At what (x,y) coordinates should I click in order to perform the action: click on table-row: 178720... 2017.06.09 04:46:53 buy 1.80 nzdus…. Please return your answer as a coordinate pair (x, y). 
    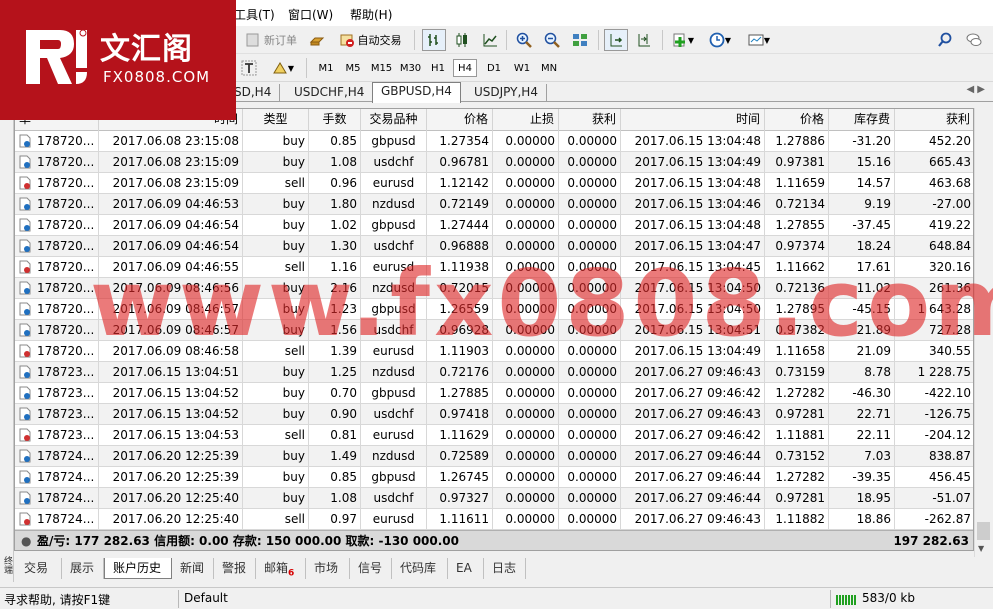
    Looking at the image, I should click on (494, 204).